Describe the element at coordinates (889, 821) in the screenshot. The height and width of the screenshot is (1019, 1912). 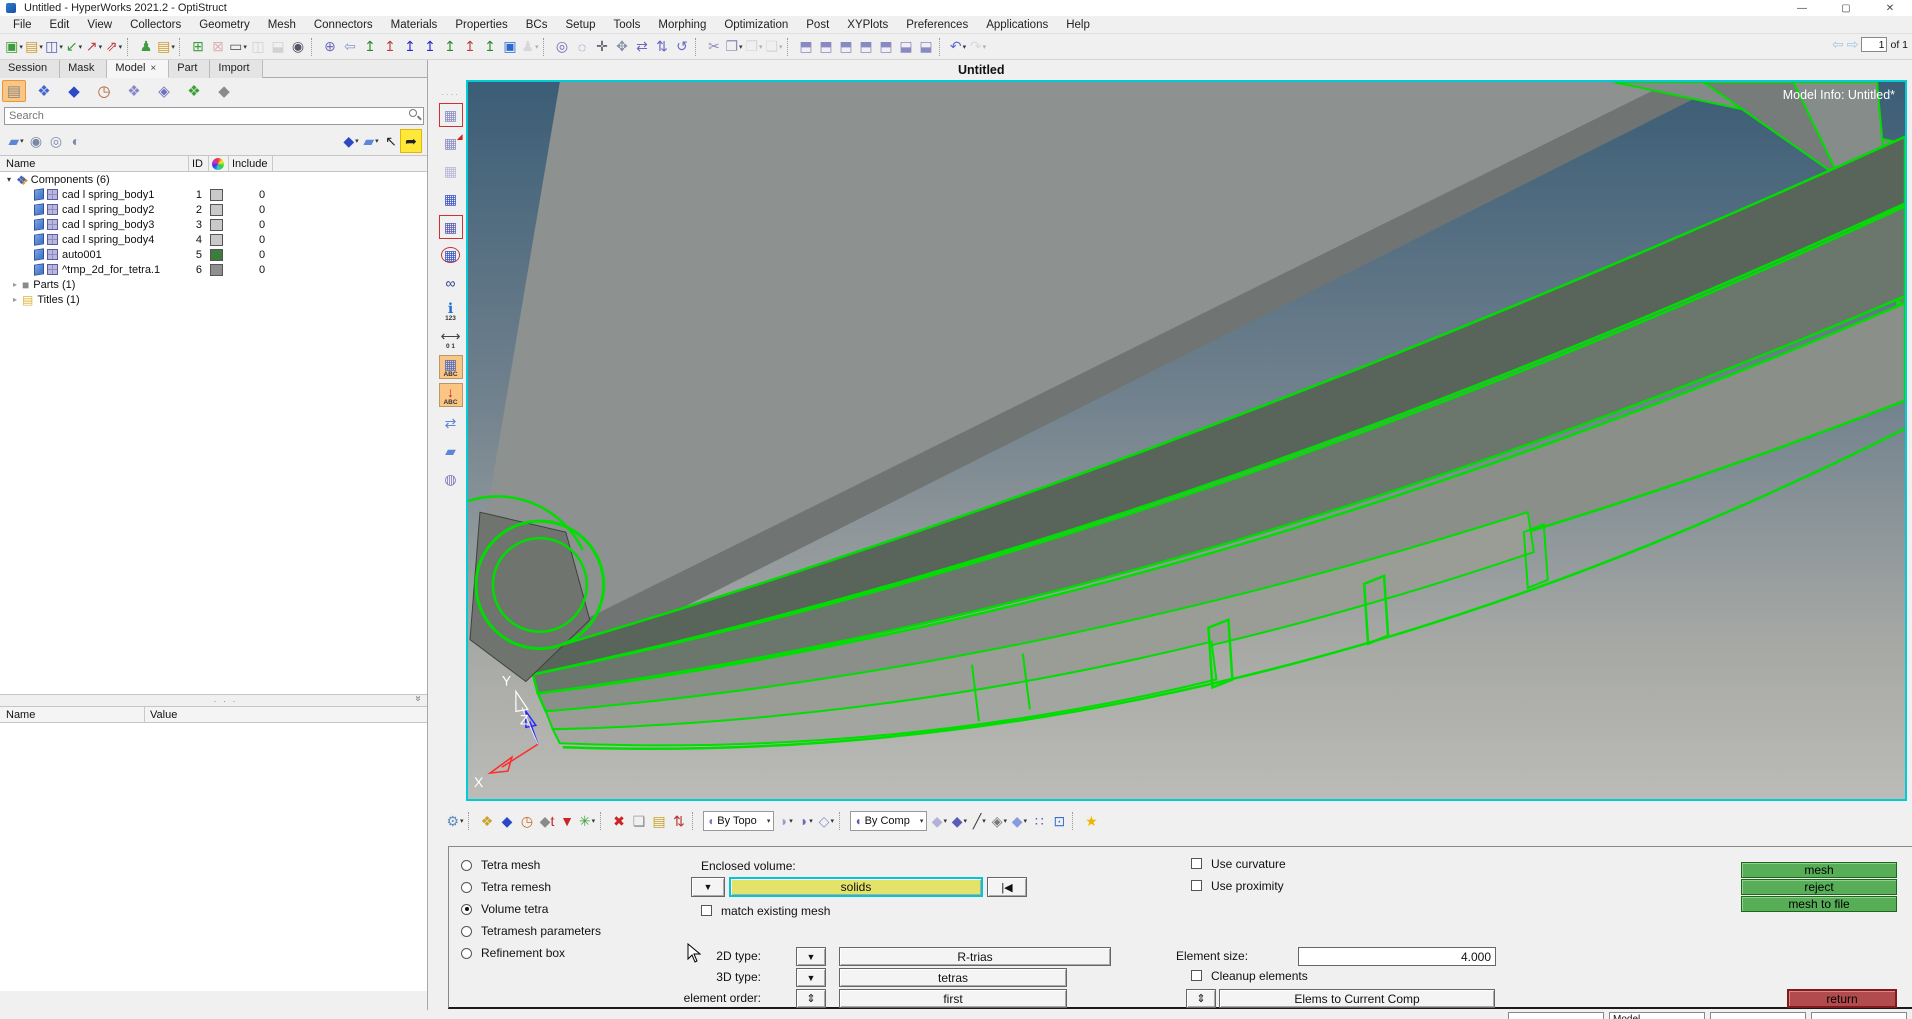
I see `by-comp-dropdown: ◖ By Comp ▾` at that location.